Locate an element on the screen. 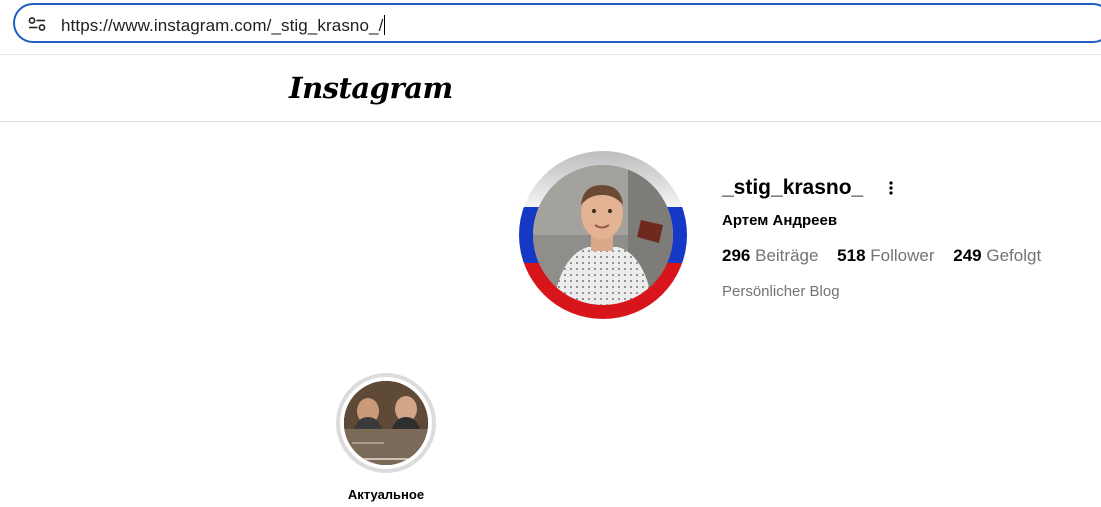  more-vertical-icon is located at coordinates (891, 188).